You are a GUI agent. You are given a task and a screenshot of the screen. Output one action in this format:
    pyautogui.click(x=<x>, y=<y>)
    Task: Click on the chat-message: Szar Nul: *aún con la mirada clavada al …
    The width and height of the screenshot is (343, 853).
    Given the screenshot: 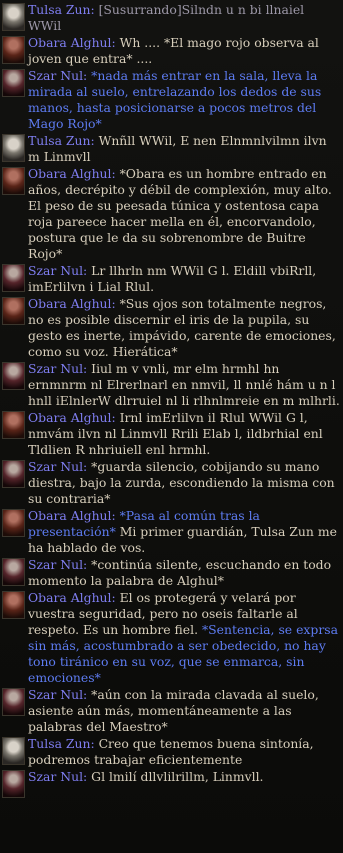 What is the action you would take?
    pyautogui.click(x=171, y=711)
    